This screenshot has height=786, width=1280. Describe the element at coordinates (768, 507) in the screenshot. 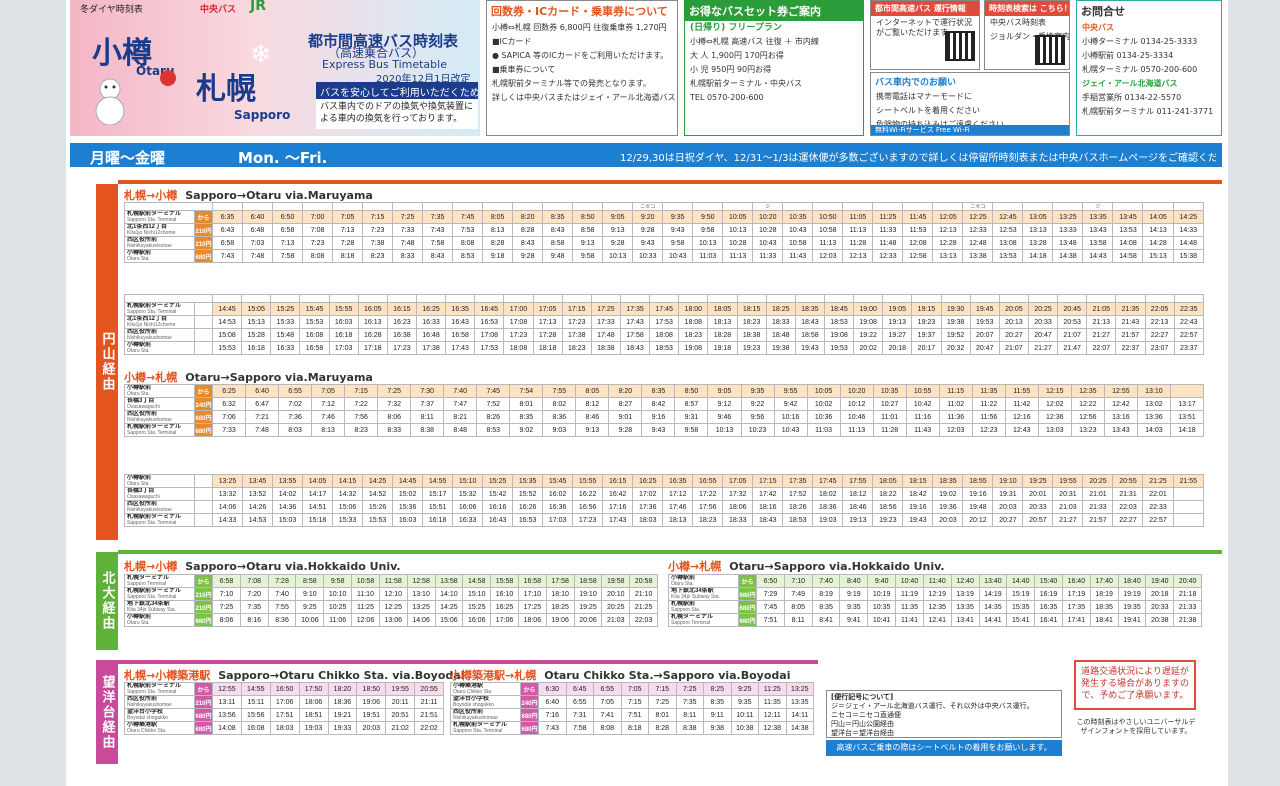

I see `departure-time: 18:16` at that location.